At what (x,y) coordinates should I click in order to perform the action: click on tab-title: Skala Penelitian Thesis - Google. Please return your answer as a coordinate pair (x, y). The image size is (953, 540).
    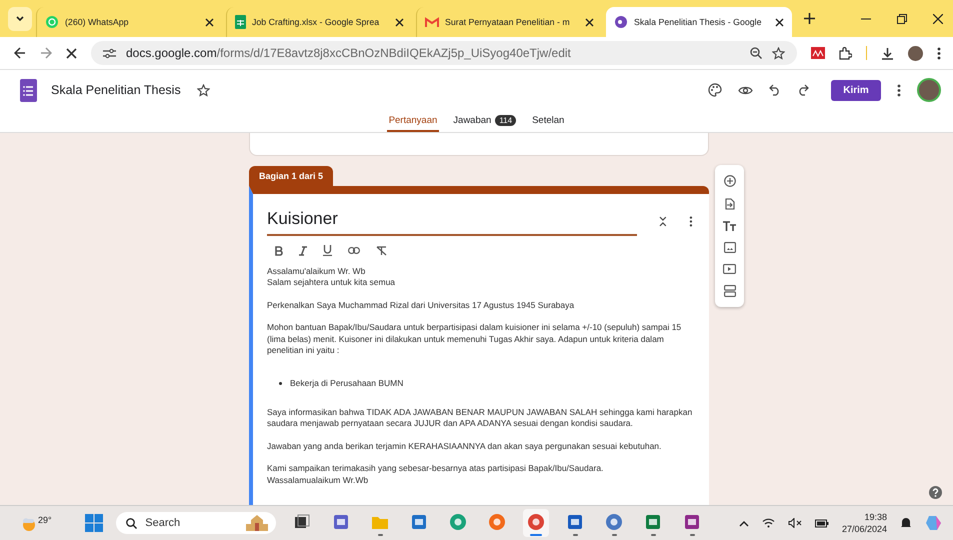
    Looking at the image, I should click on (698, 22).